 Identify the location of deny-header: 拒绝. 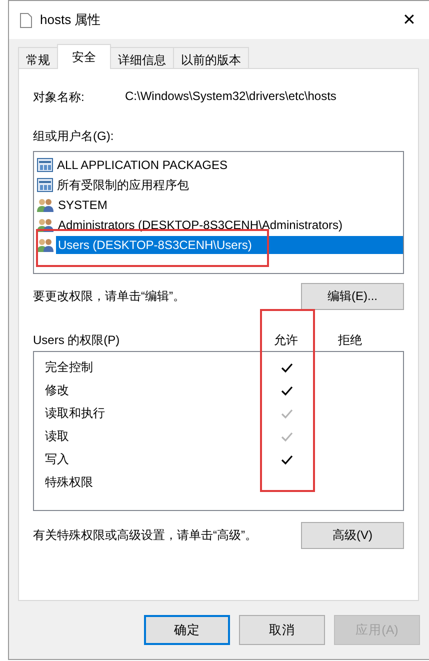
(350, 340).